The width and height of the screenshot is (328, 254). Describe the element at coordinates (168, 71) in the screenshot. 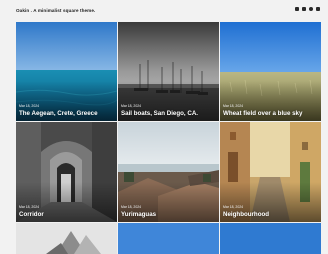

I see `post-card: Mar 18, 2024 Sail boats, San Diego, CA.` at that location.